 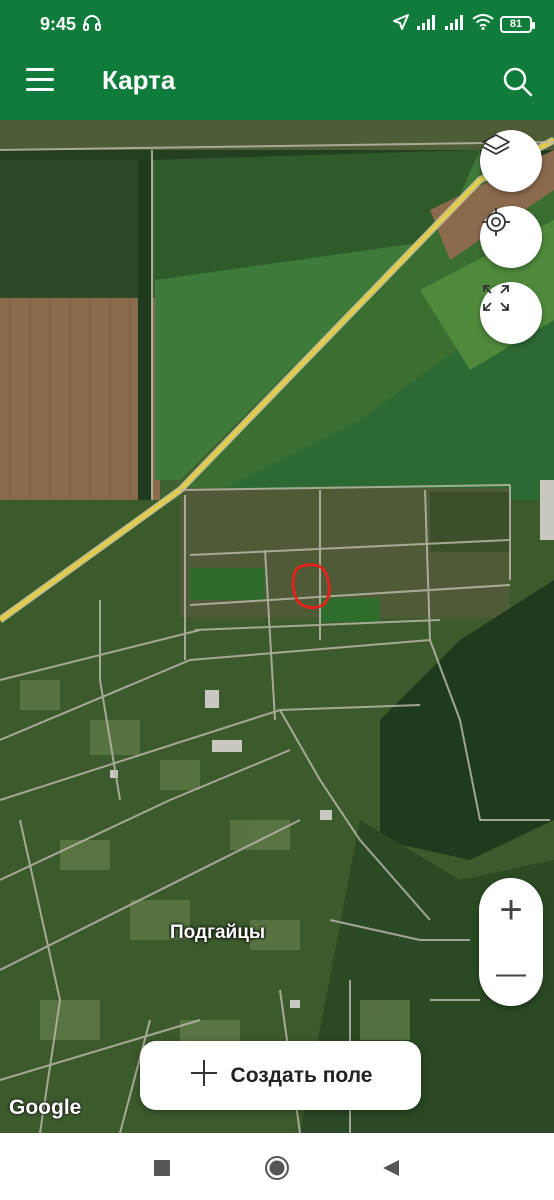 What do you see at coordinates (92, 25) in the screenshot?
I see `headset-icon` at bounding box center [92, 25].